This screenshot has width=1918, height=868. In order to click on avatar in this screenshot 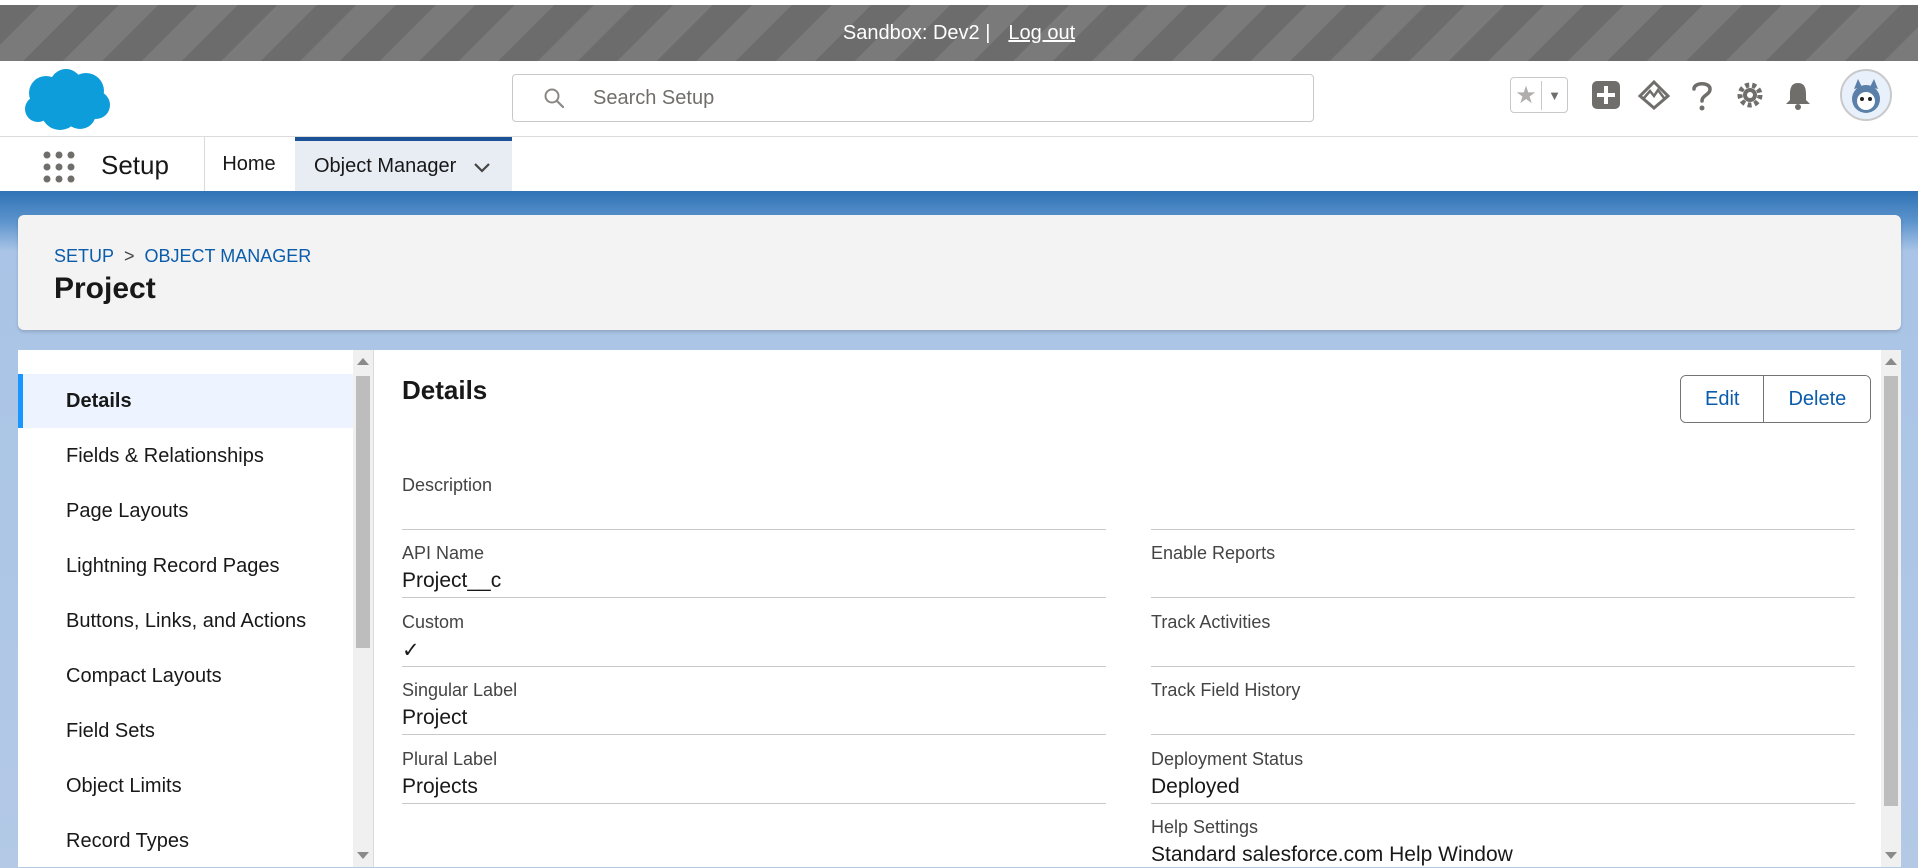, I will do `click(1866, 95)`.